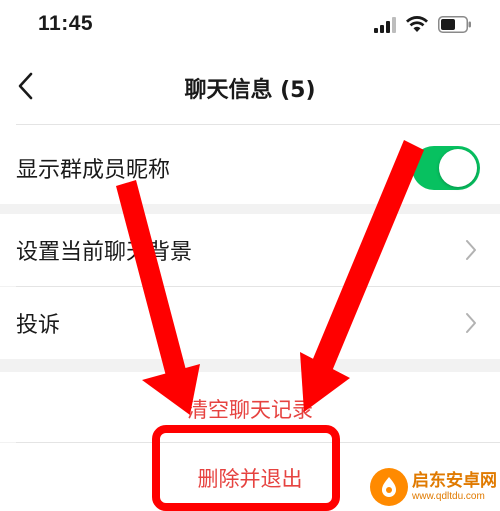 The image size is (500, 511). What do you see at coordinates (93, 170) in the screenshot?
I see `show-nicknames-label: 显示群成员昵称` at bounding box center [93, 170].